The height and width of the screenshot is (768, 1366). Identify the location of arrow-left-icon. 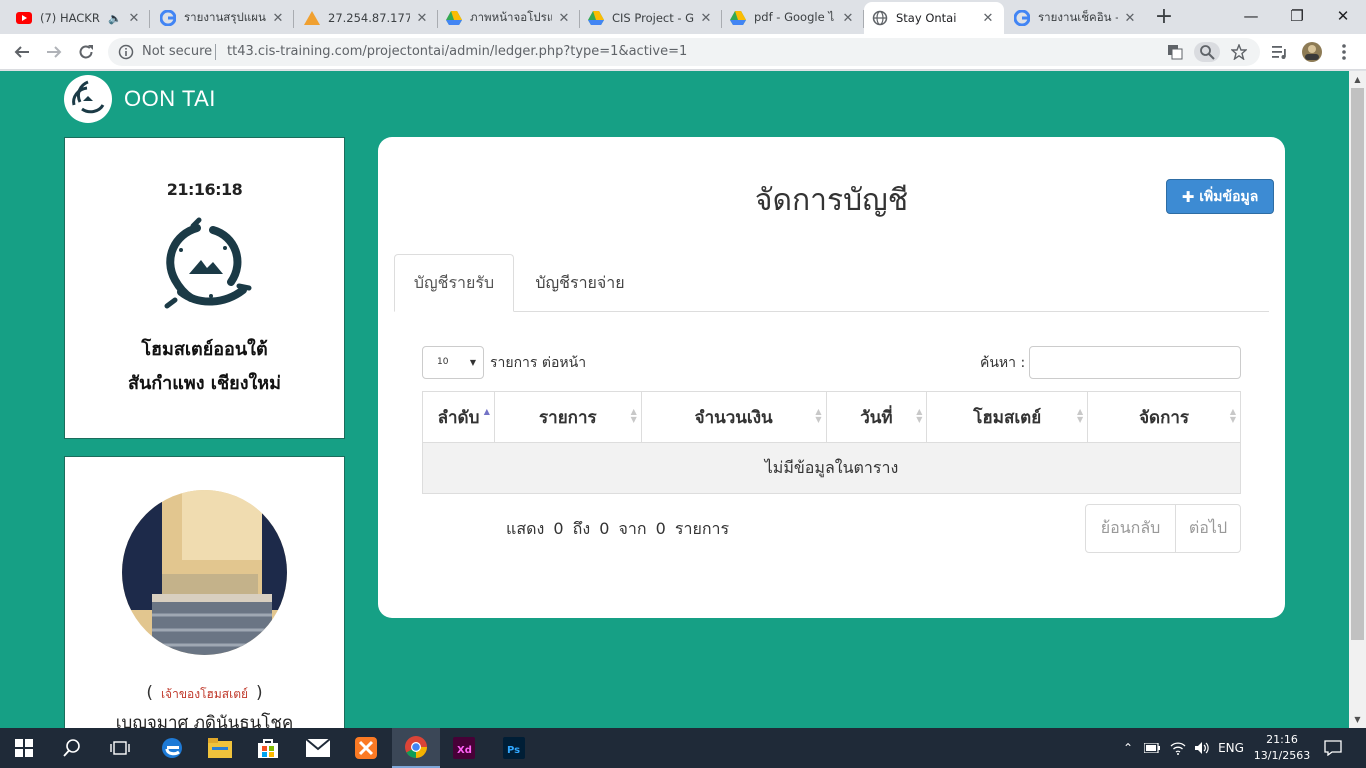
(21, 52).